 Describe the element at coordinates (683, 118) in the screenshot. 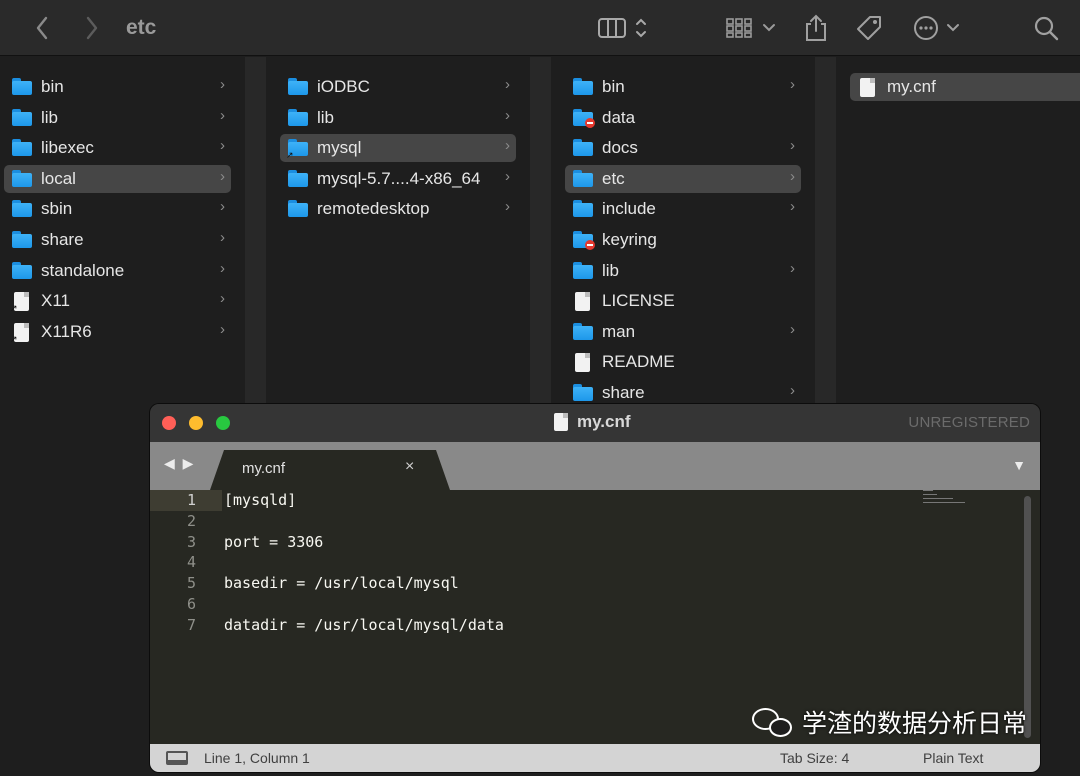

I see `finder-item: data` at that location.